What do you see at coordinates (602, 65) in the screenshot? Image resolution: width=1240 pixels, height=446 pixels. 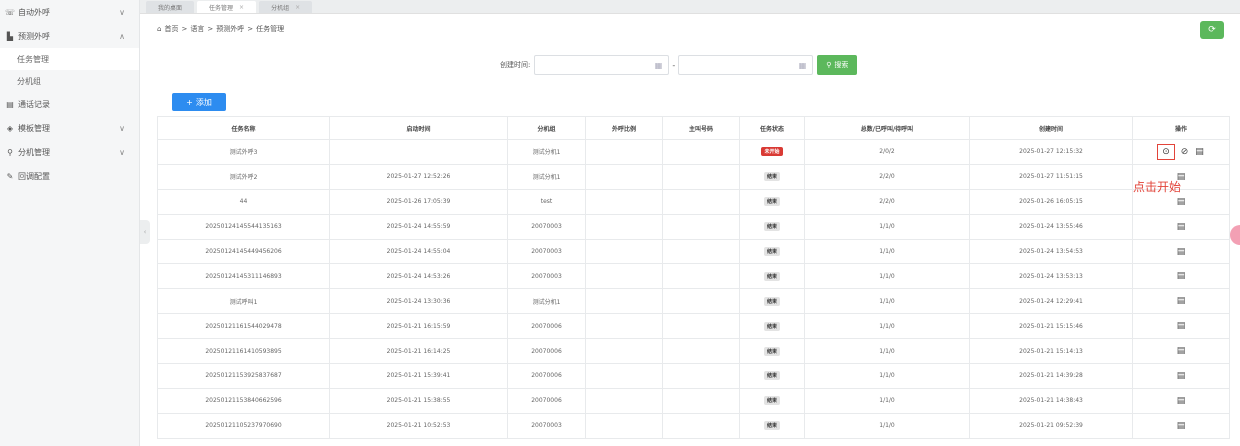 I see `start-date-input: ▦` at bounding box center [602, 65].